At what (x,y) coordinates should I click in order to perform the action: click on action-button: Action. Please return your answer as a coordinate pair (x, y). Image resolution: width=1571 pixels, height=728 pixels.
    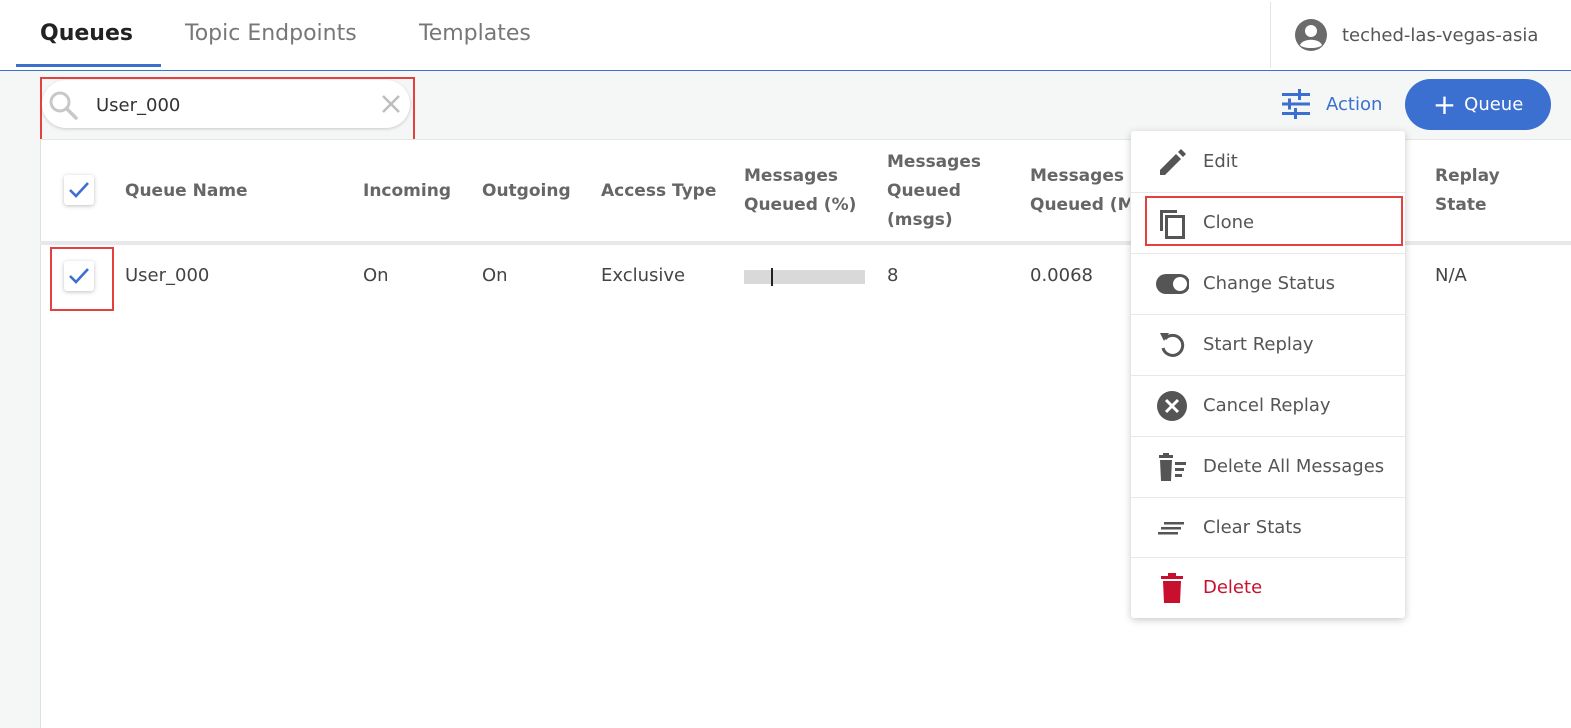
    Looking at the image, I should click on (1331, 104).